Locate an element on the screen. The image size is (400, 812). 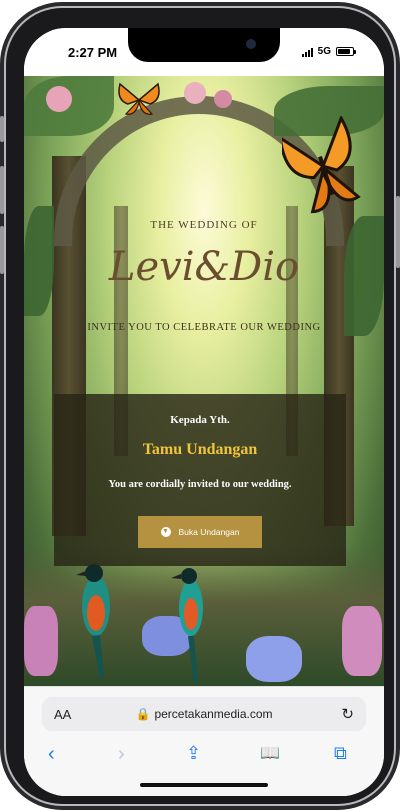
open-invitation-label: Buka Undangan is located at coordinates (209, 532).